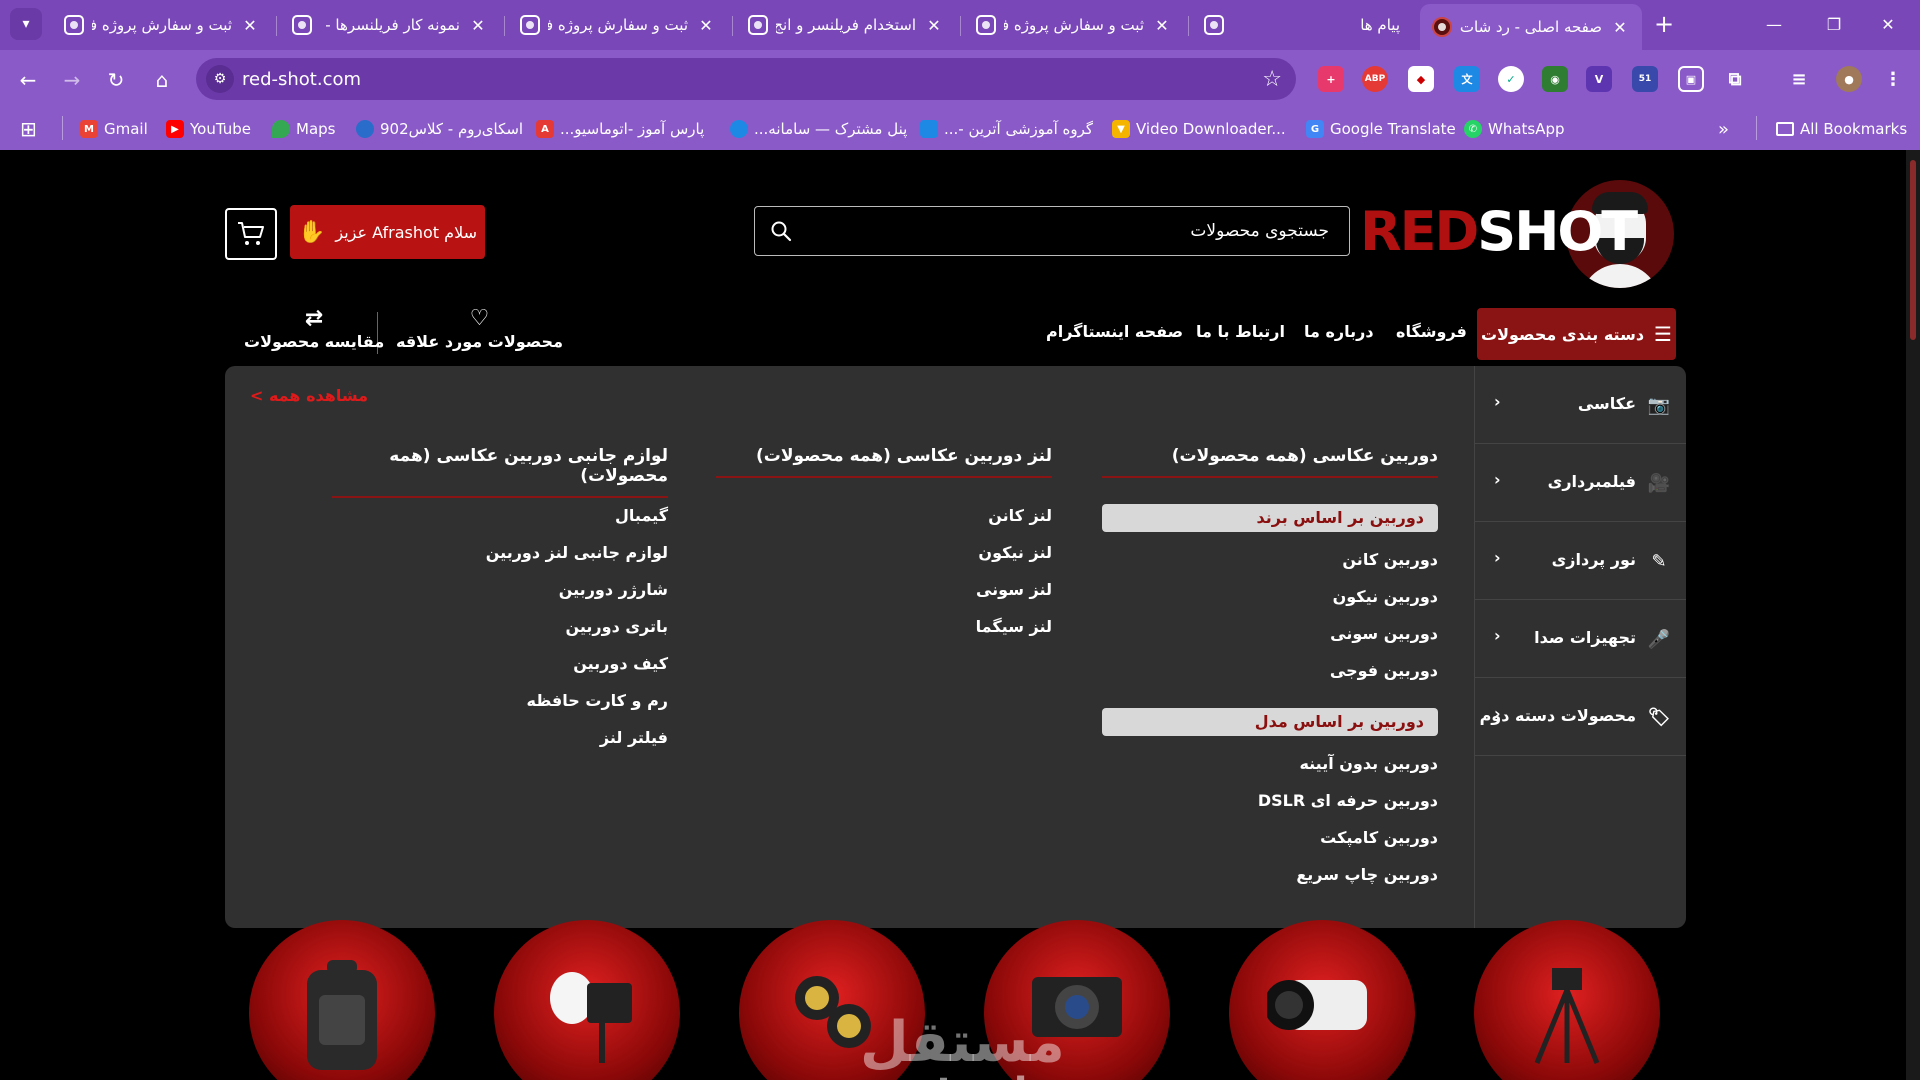 Image resolution: width=1920 pixels, height=1080 pixels. I want to click on tab: نمونه کار فریلنسرها - ✕, so click(390, 25).